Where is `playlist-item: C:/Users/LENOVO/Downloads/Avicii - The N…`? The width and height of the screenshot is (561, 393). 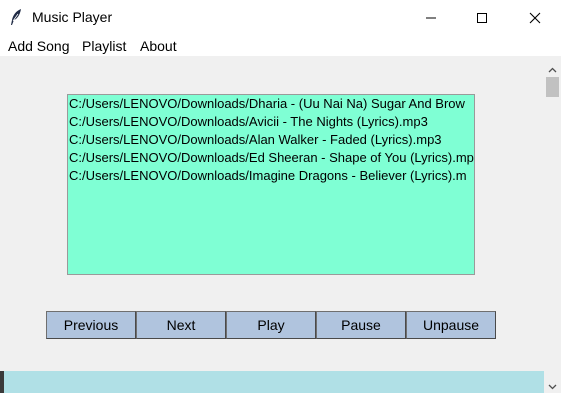
playlist-item: C:/Users/LENOVO/Downloads/Avicii - The N… is located at coordinates (271, 122).